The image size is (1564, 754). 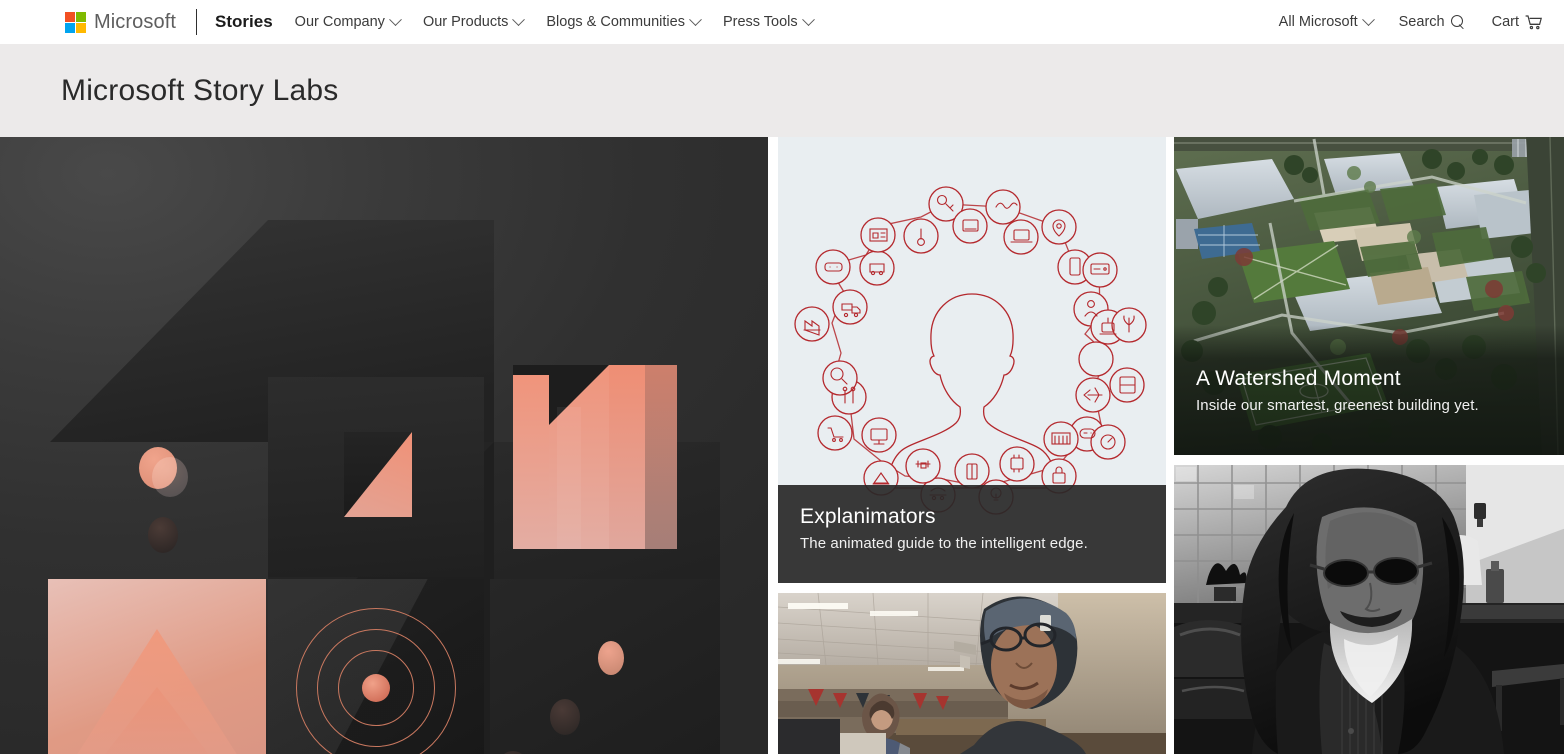 I want to click on hero-dark-square-right, so click(x=605, y=666).